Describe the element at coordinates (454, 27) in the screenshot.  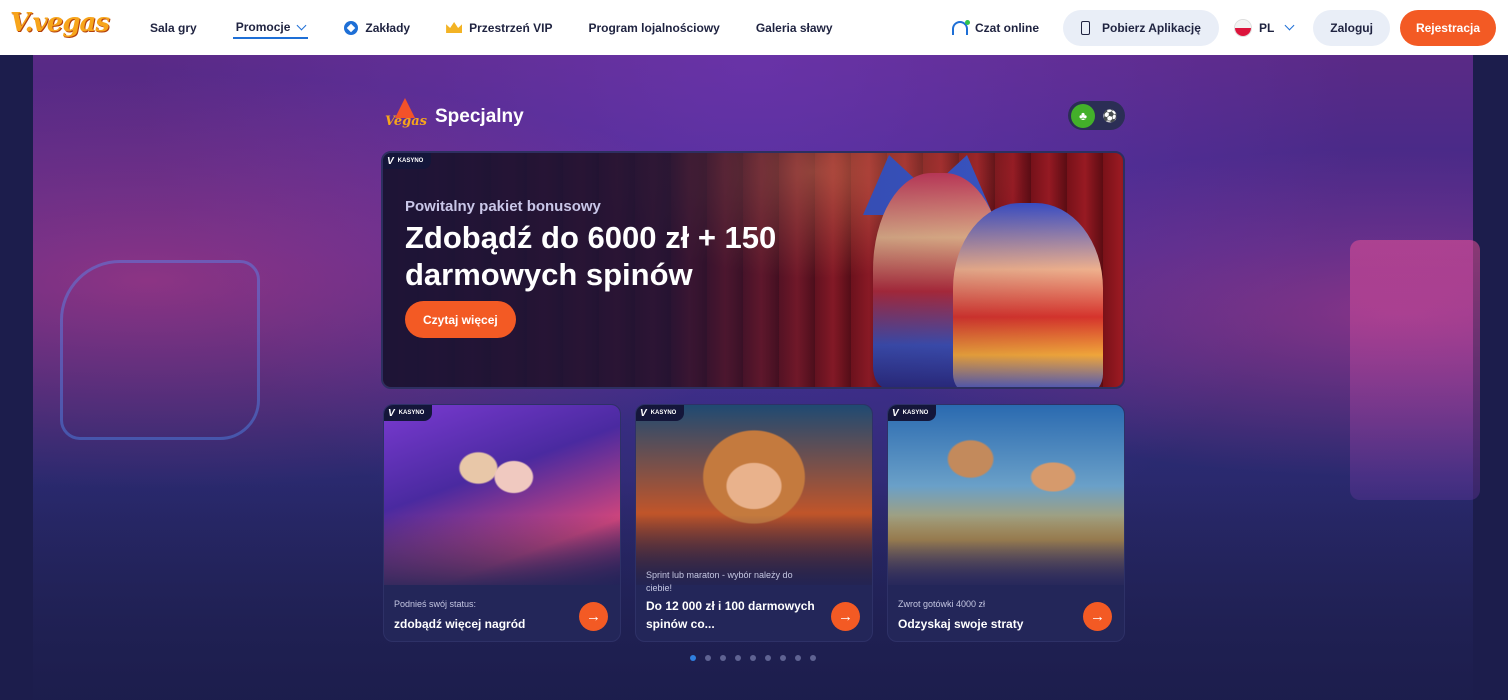
I see `crown-icon` at that location.